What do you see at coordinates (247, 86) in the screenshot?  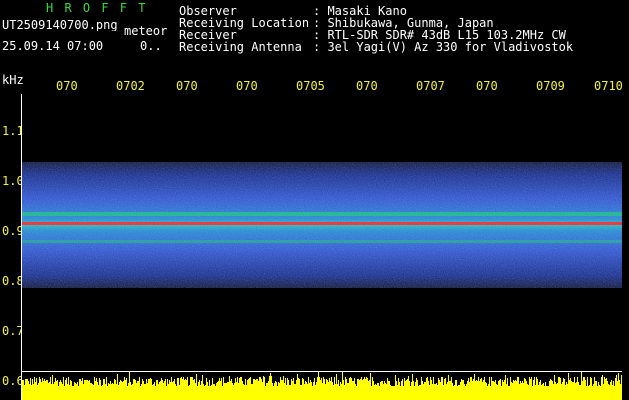 I see `time-tick: 070` at bounding box center [247, 86].